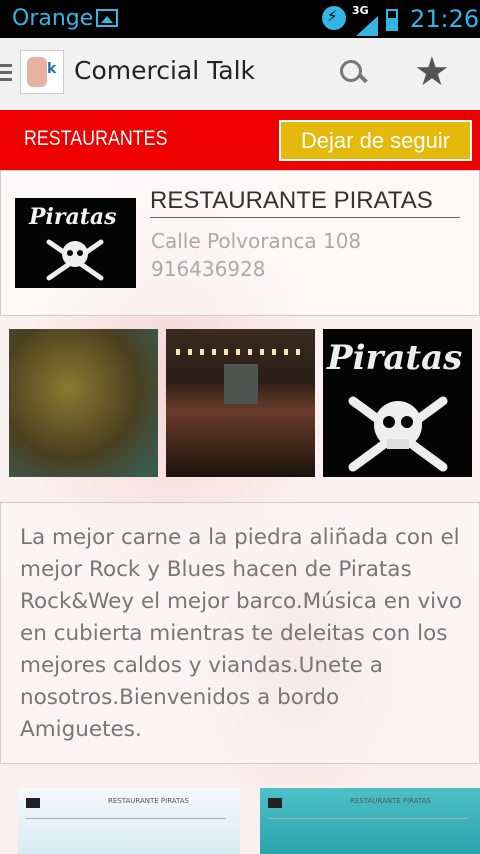  What do you see at coordinates (72, 217) in the screenshot?
I see `pirates-logo-text: Piratas` at bounding box center [72, 217].